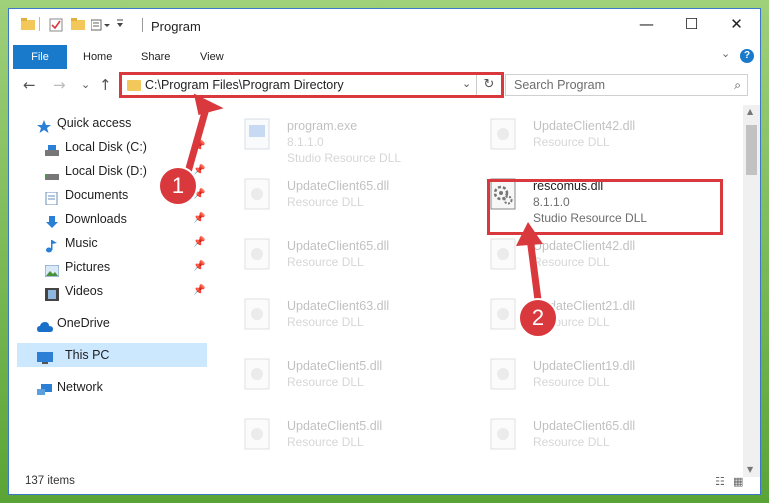 The height and width of the screenshot is (503, 769). Describe the element at coordinates (538, 318) in the screenshot. I see `callout-2: 2` at that location.